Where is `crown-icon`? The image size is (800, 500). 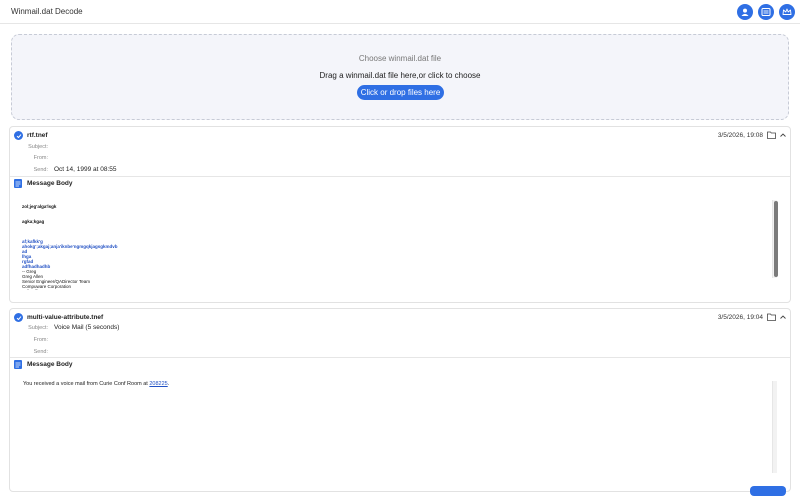 crown-icon is located at coordinates (787, 11).